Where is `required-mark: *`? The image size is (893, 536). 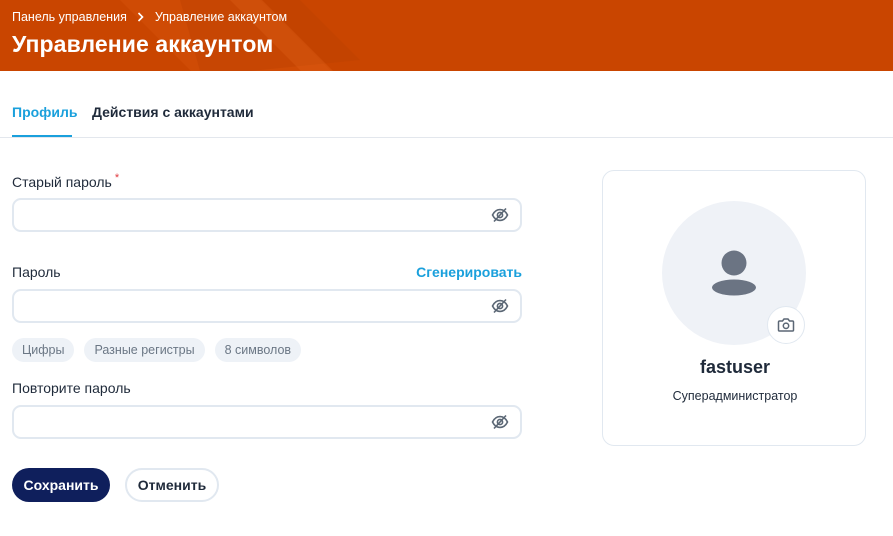 required-mark: * is located at coordinates (117, 178).